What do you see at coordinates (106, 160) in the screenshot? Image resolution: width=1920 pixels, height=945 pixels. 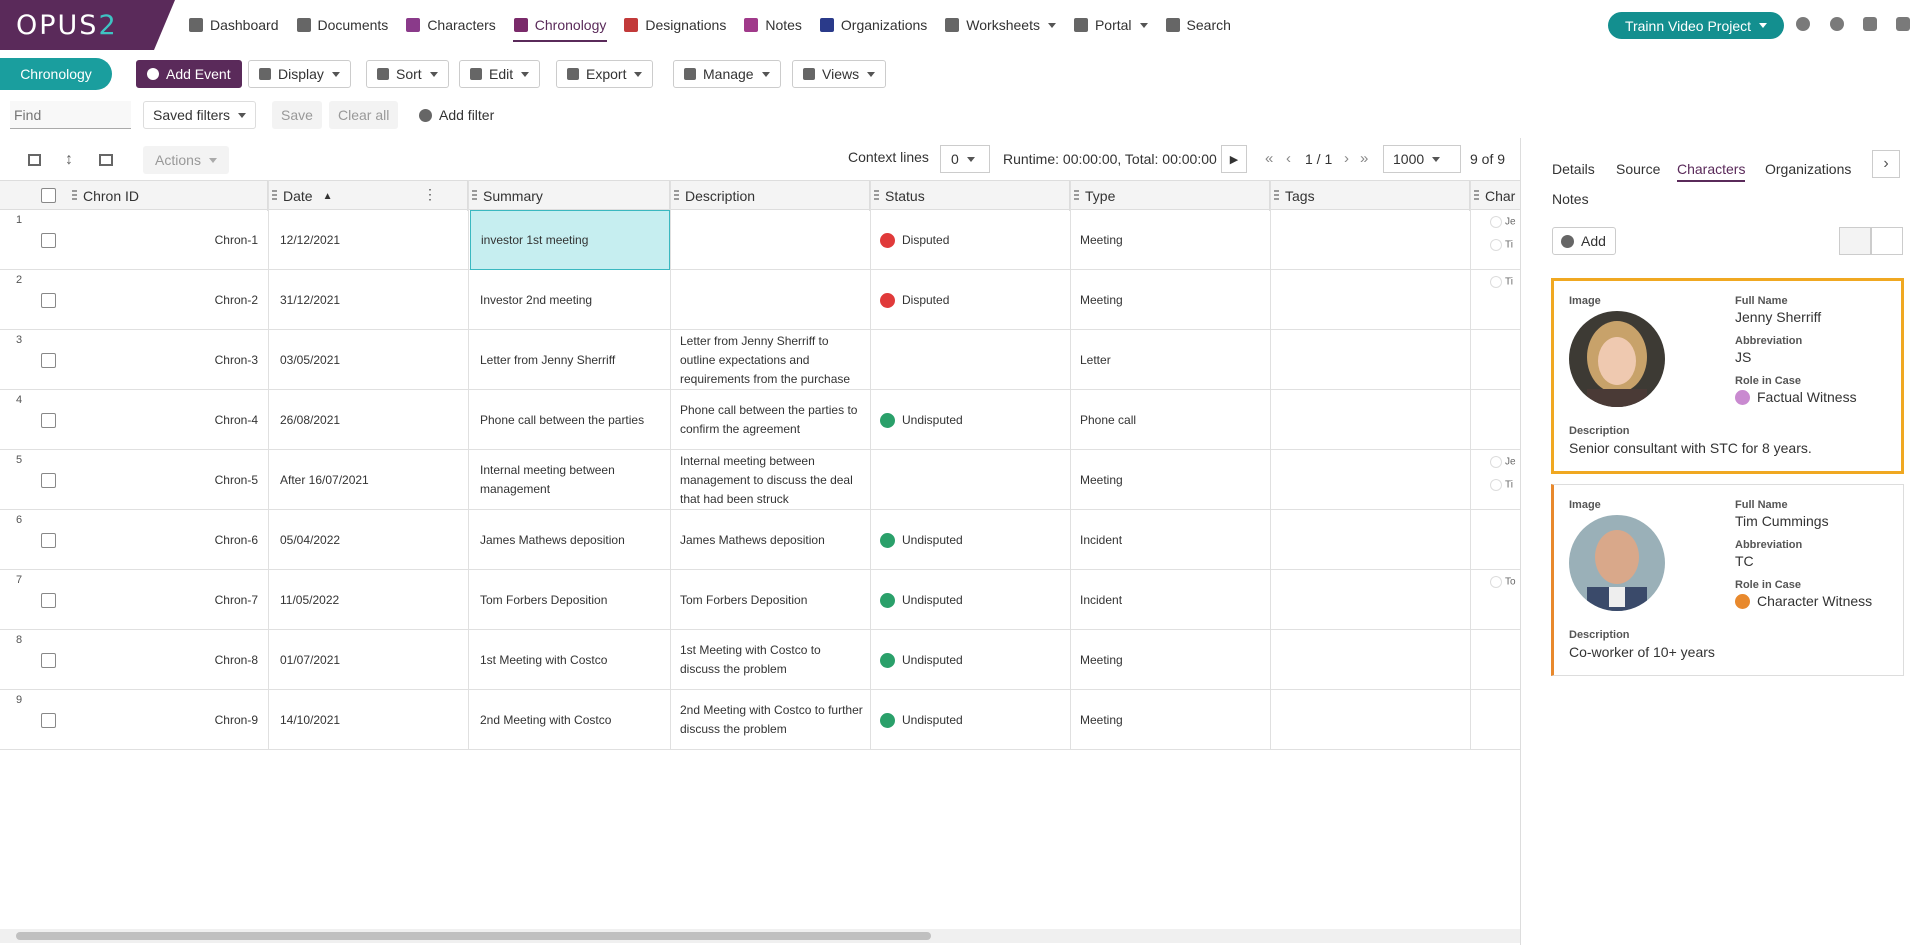 I see `columns-icon` at bounding box center [106, 160].